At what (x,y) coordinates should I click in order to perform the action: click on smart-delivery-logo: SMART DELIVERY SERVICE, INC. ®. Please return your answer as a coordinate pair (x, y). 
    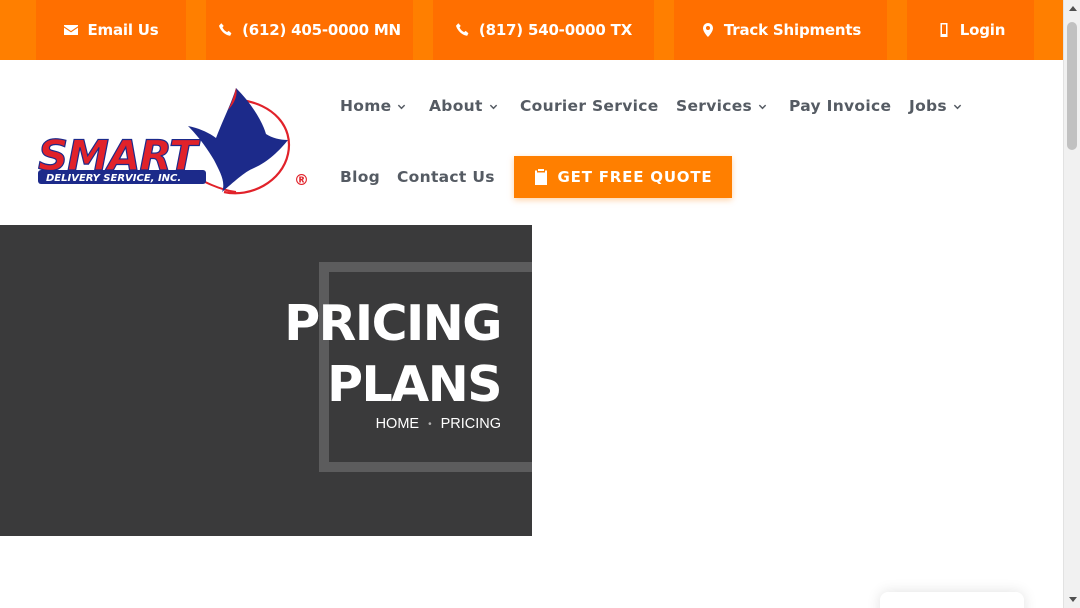
    Looking at the image, I should click on (176, 143).